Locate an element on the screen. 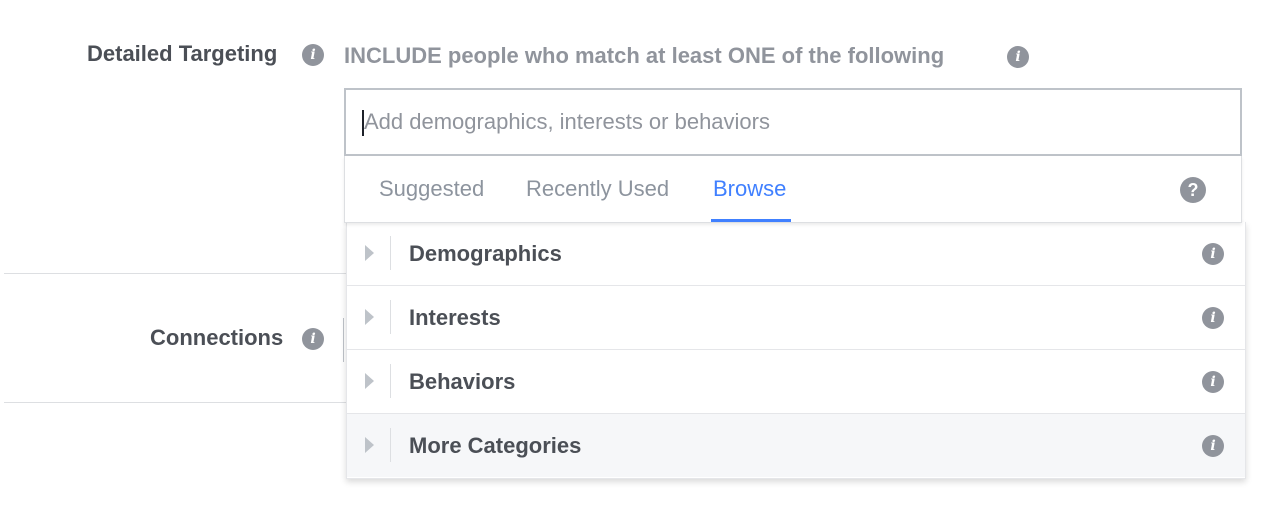 Image resolution: width=1272 pixels, height=508 pixels. active-tab-indicator is located at coordinates (751, 220).